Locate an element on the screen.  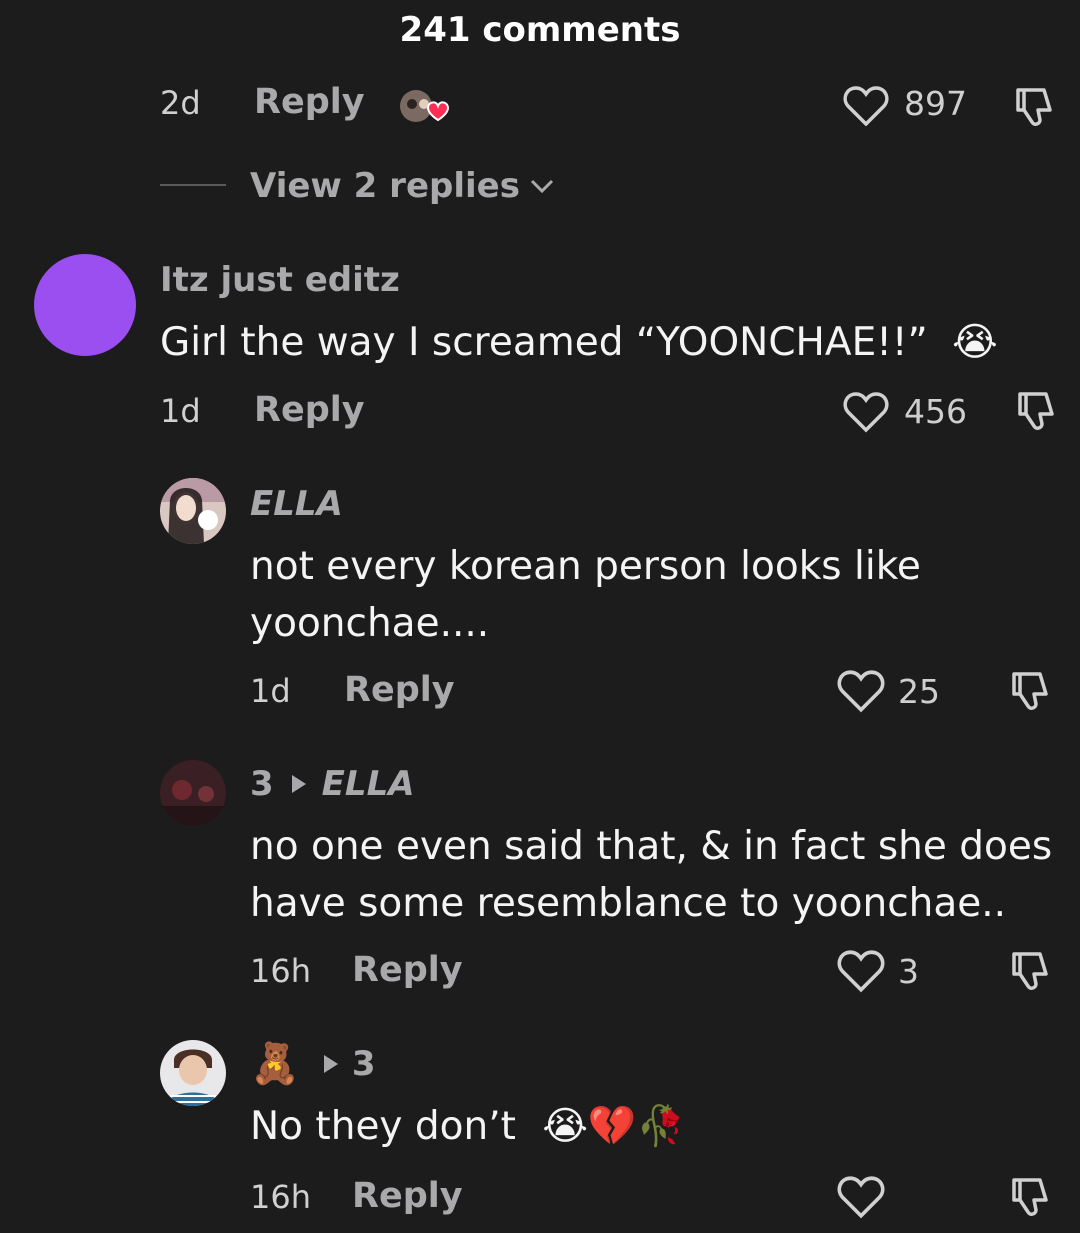
like-count: 25 is located at coordinates (919, 691).